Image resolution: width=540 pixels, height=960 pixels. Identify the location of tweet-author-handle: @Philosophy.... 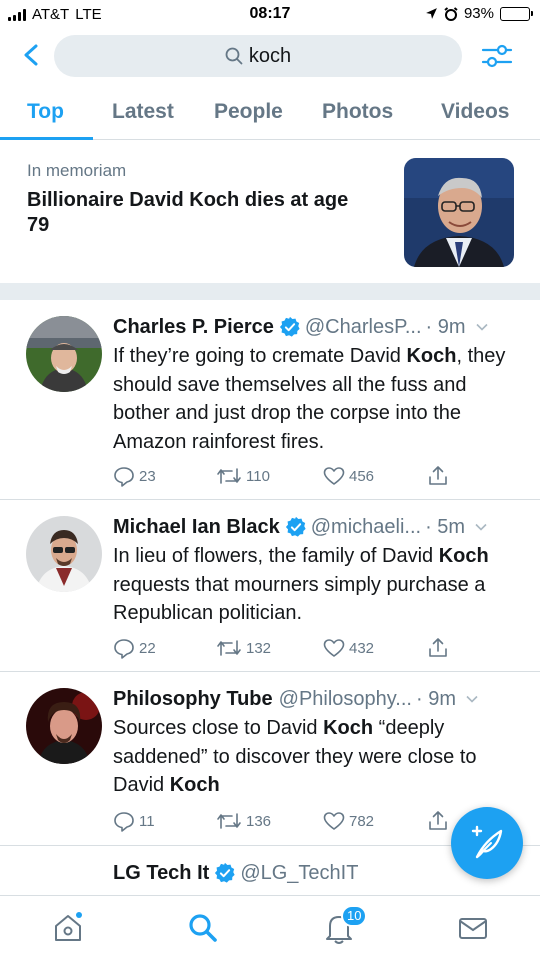
(345, 698).